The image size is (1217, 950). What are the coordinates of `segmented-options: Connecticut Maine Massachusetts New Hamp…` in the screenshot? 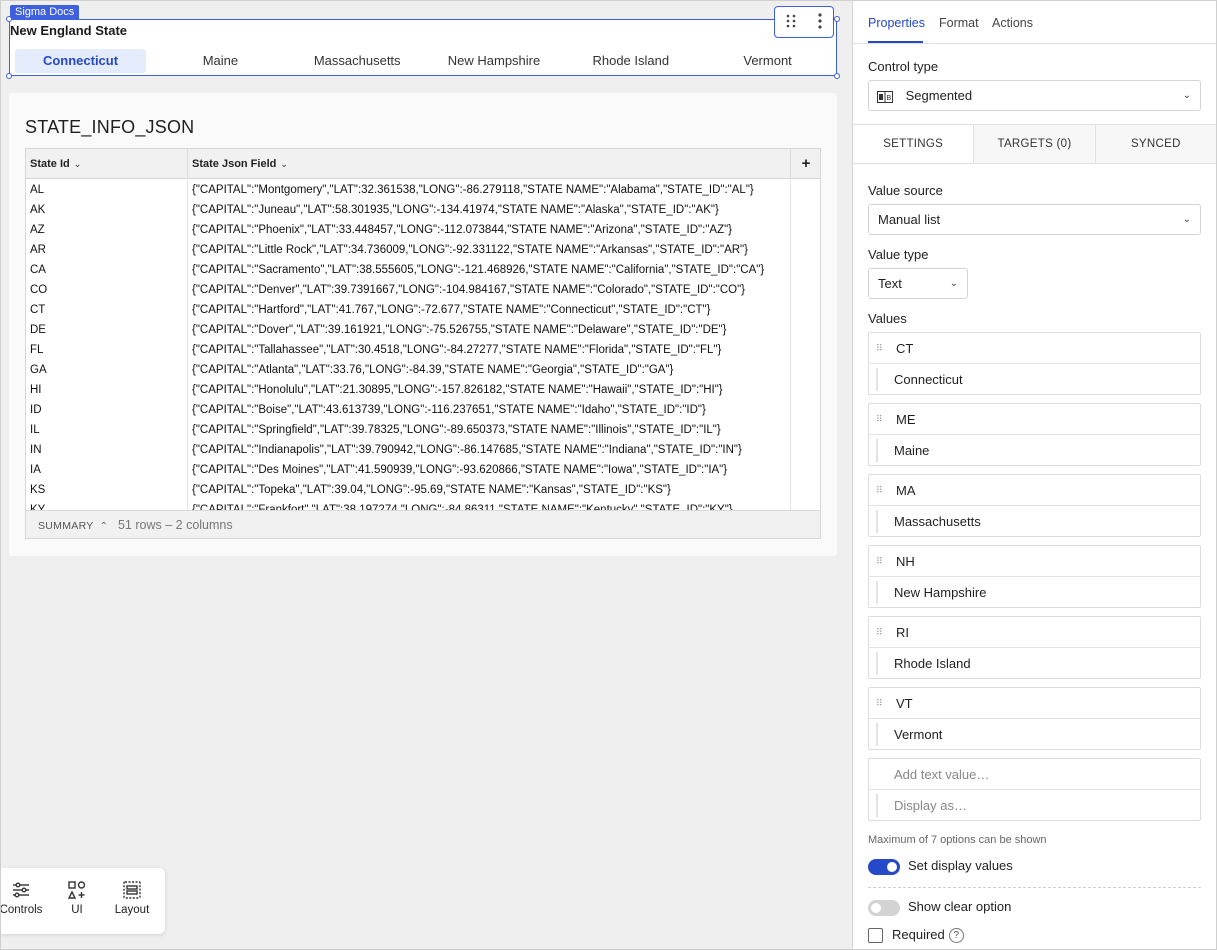 It's located at (423, 61).